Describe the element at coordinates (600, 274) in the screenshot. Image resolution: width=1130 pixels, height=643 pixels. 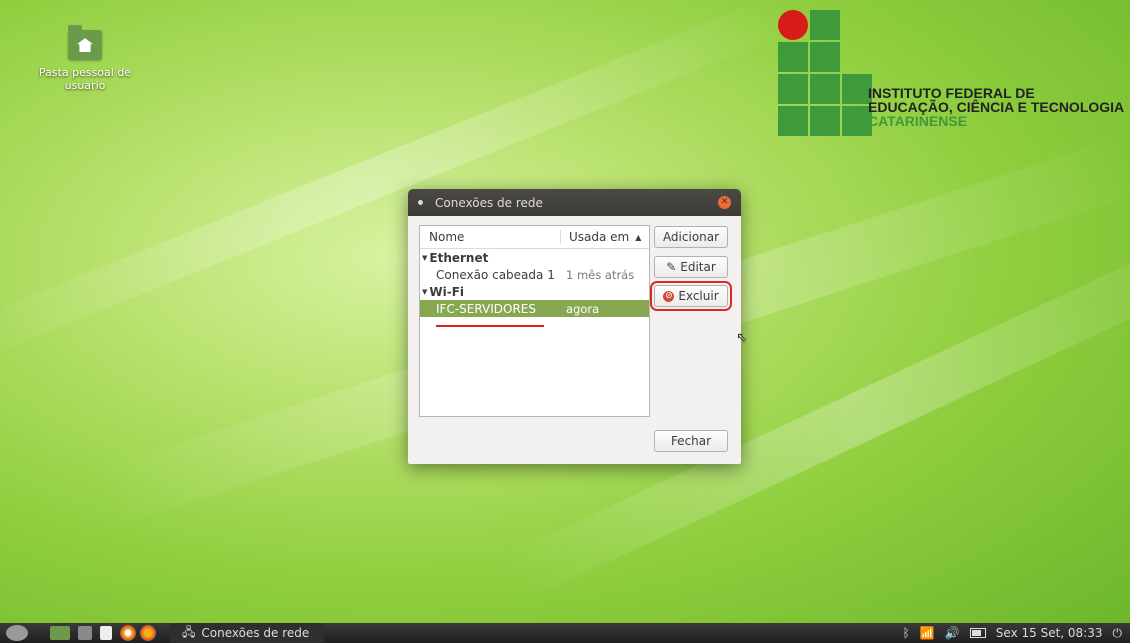
I see `connection-used: 1 mês atrás` at that location.